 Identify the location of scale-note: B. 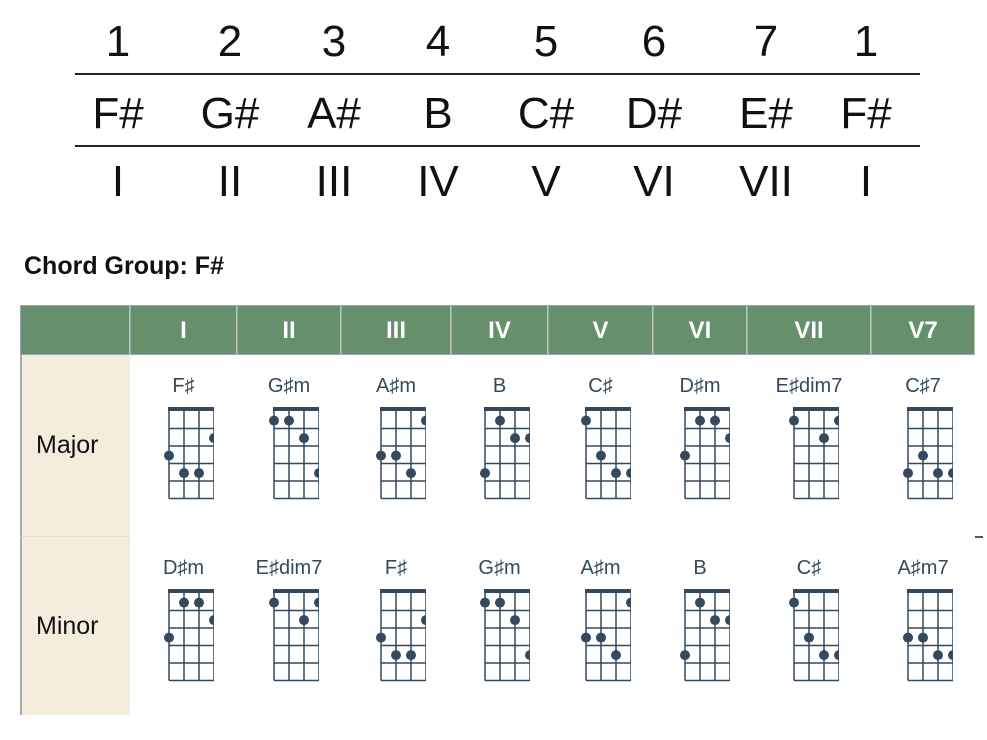
(438, 113).